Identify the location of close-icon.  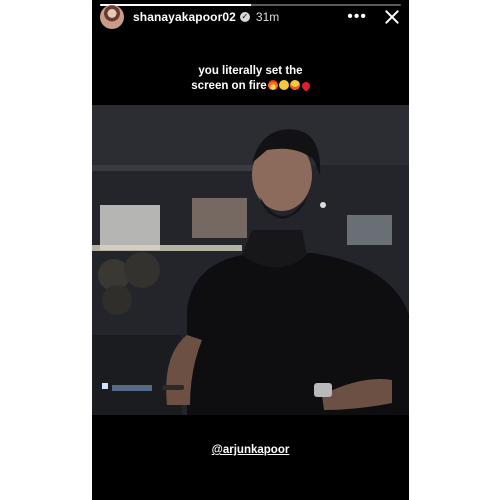
(392, 17).